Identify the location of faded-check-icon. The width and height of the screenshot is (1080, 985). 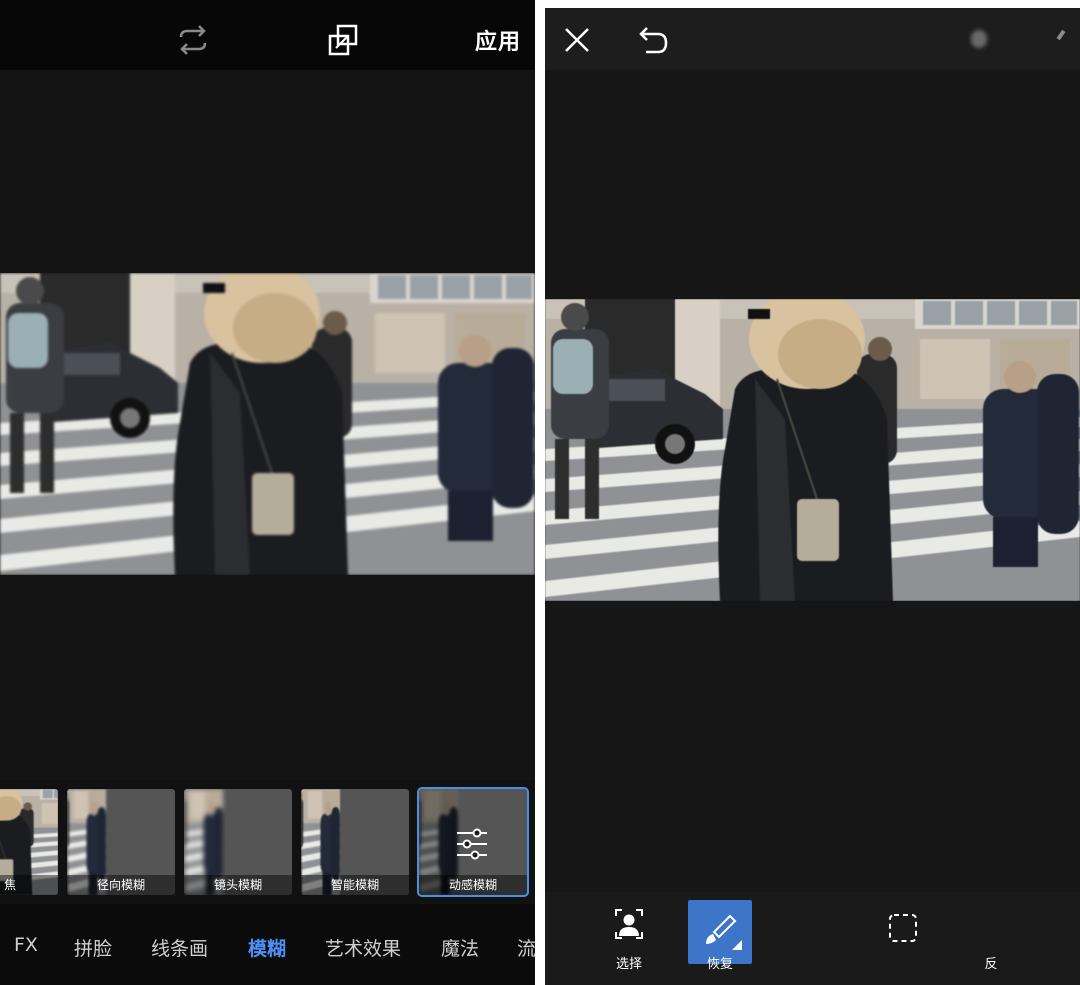
(1061, 35).